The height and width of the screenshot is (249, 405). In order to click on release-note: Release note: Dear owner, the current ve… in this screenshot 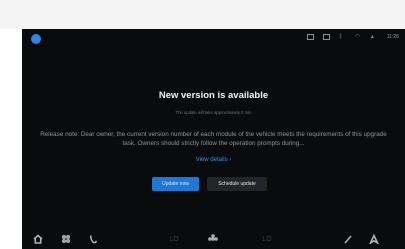, I will do `click(213, 139)`.